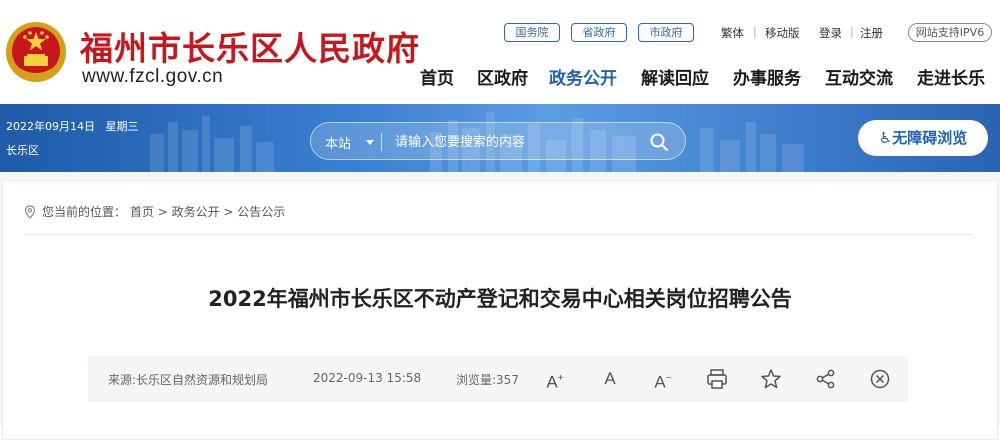 The width and height of the screenshot is (1000, 440). Describe the element at coordinates (663, 379) in the screenshot. I see `font-decrease-icon: A−` at that location.